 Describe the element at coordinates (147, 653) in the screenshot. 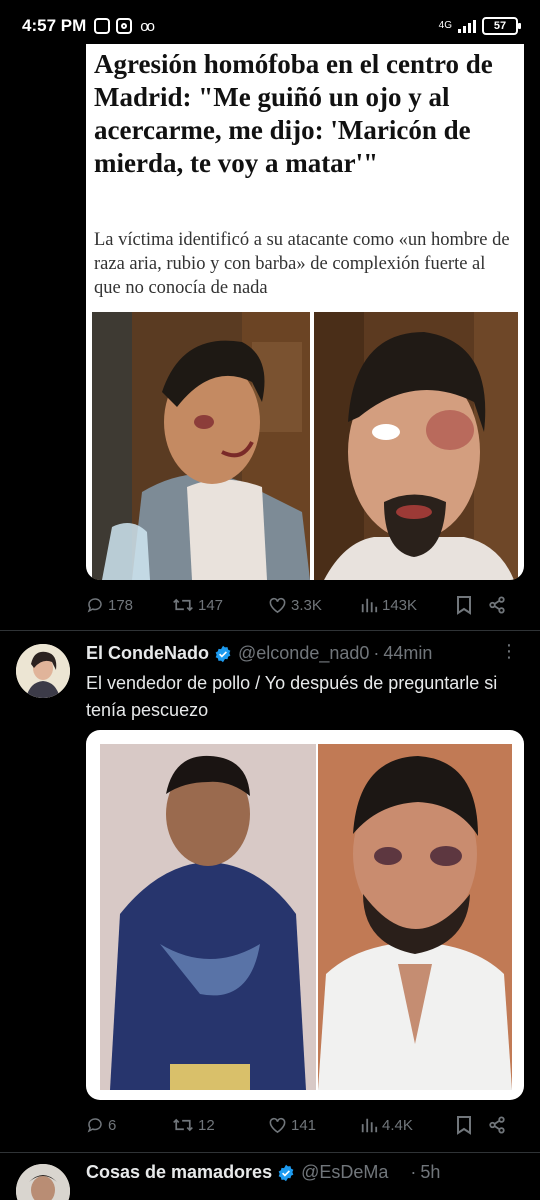

I see `author-name: El CondeNado` at that location.